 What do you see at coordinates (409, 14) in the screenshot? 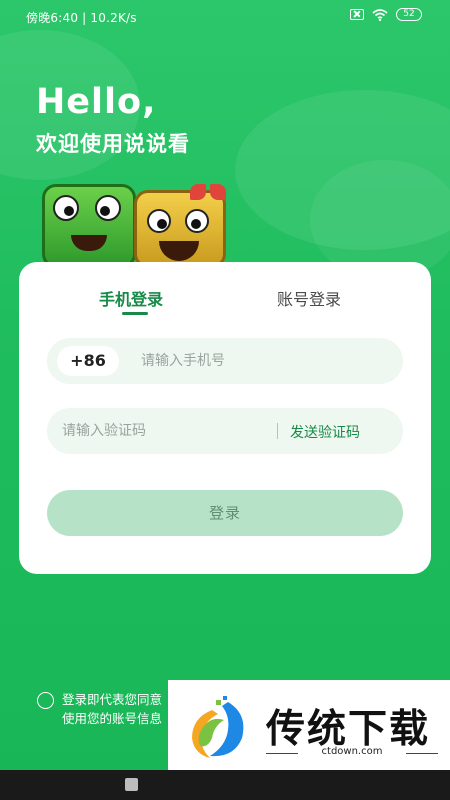
I see `battery-icon: 52` at bounding box center [409, 14].